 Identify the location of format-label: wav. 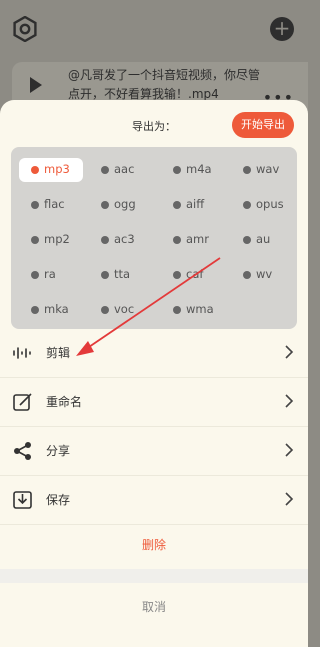
(268, 169).